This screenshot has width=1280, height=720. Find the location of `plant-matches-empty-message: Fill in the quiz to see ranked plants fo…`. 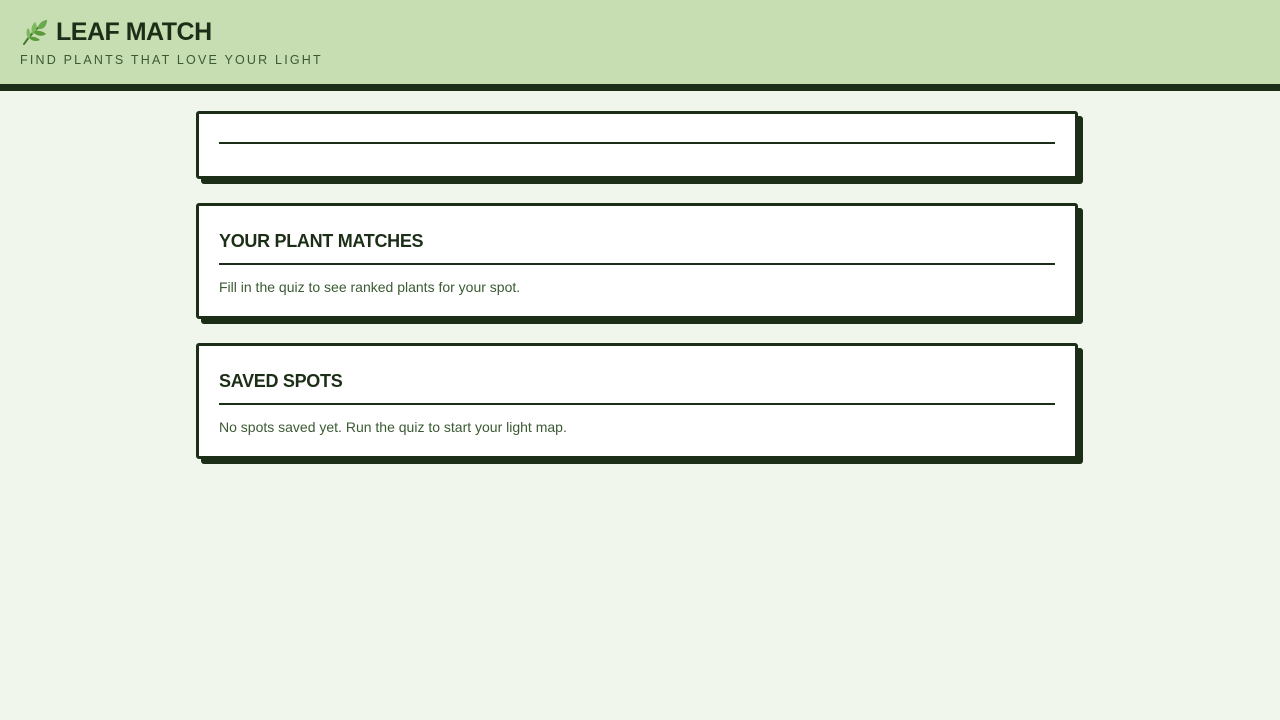

plant-matches-empty-message: Fill in the quiz to see ranked plants fo… is located at coordinates (370, 287).